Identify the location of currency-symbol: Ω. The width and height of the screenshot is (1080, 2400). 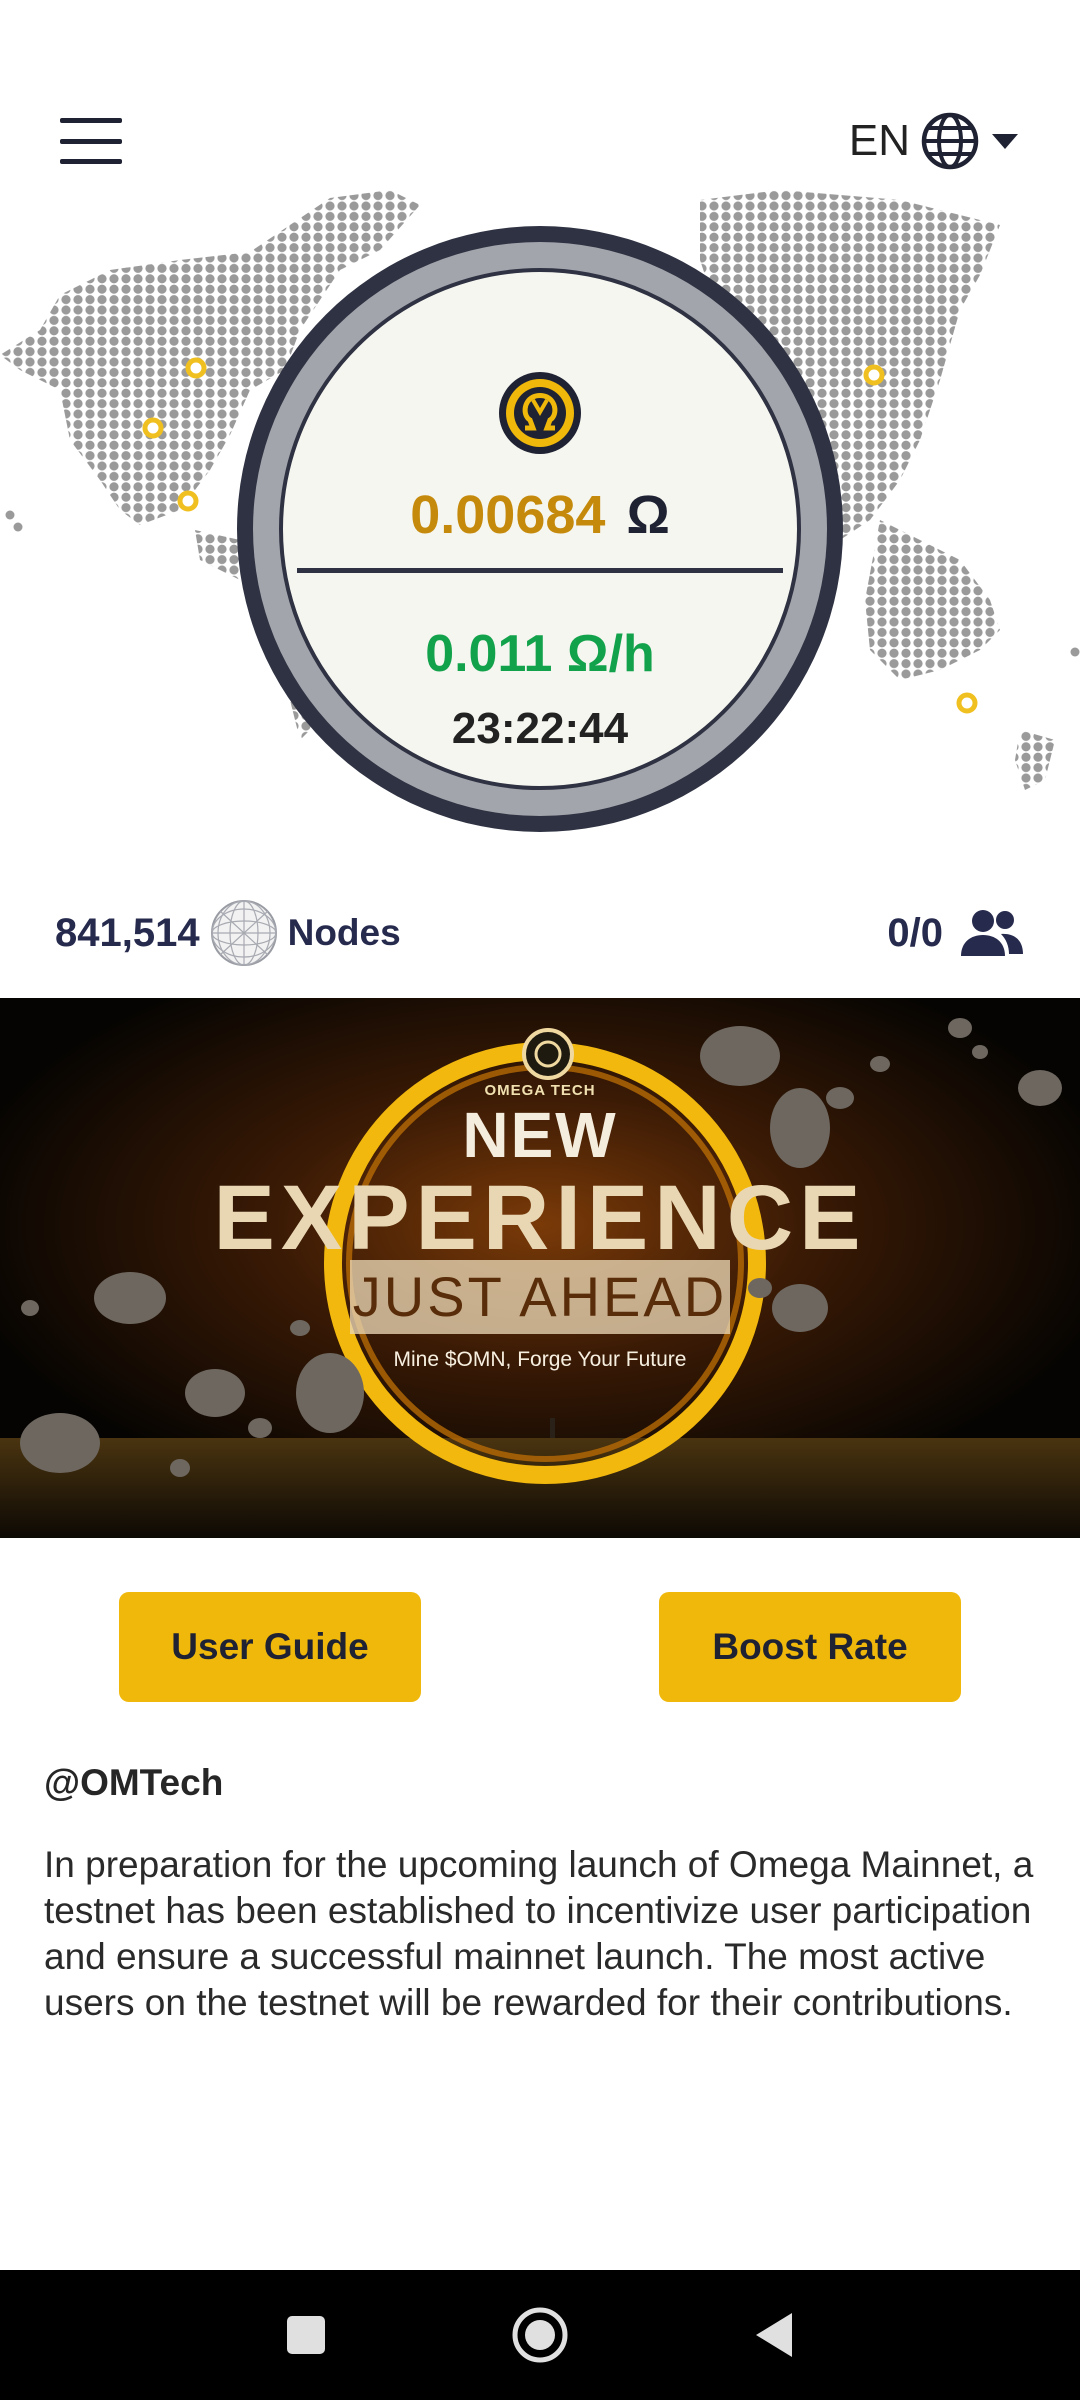
(648, 515).